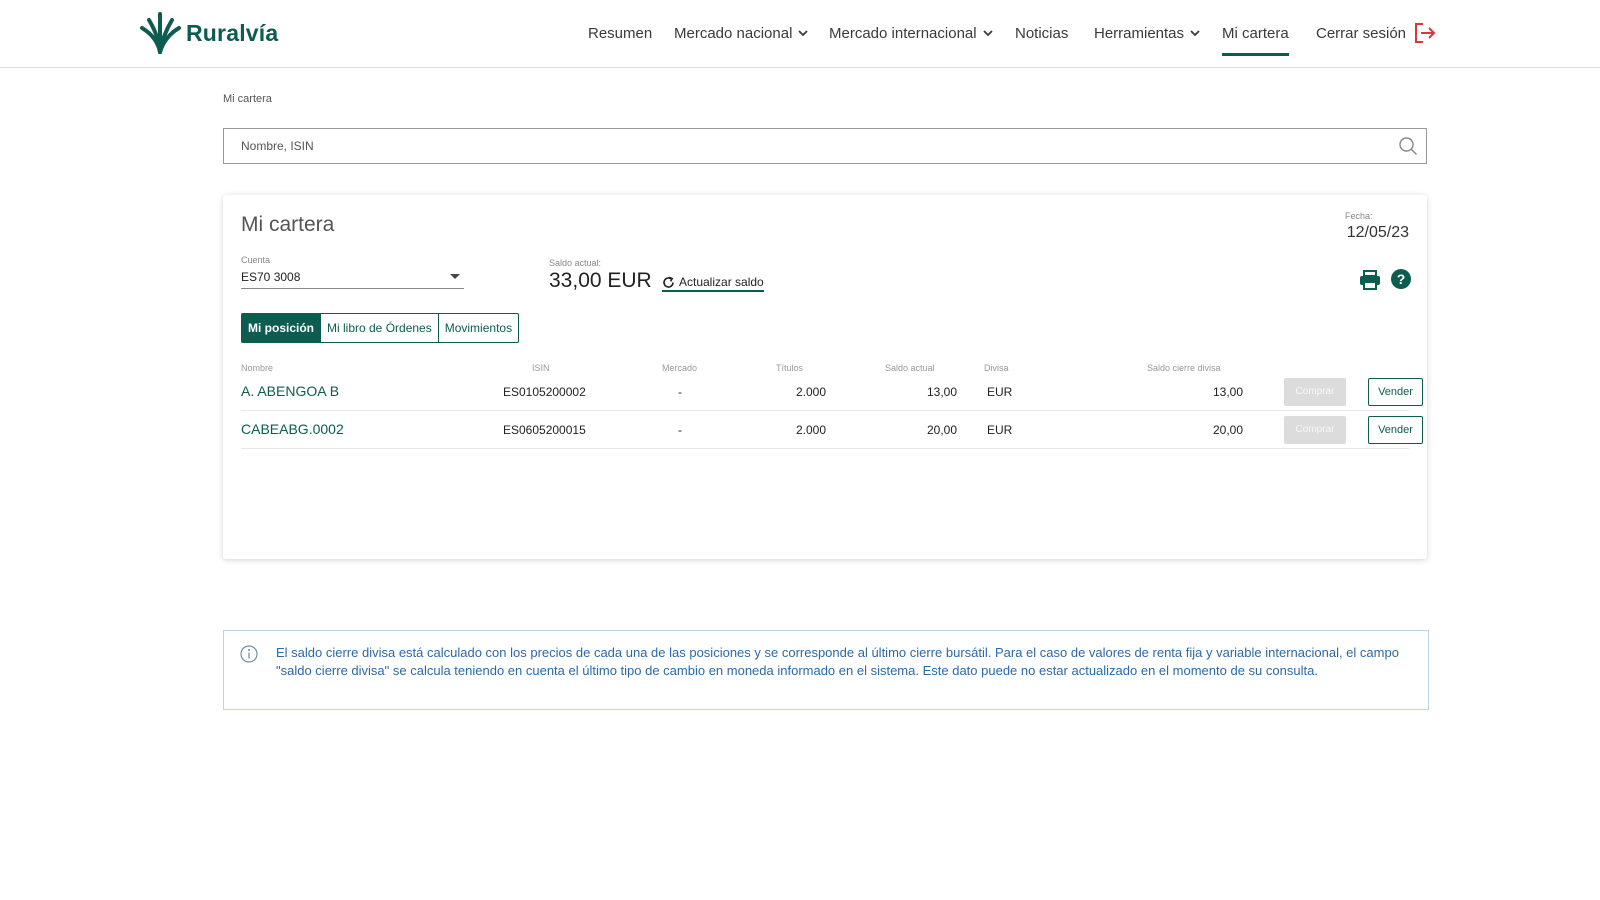 This screenshot has width=1600, height=900. I want to click on nav-item-mercado-nacional: Mercado nacional, so click(741, 33).